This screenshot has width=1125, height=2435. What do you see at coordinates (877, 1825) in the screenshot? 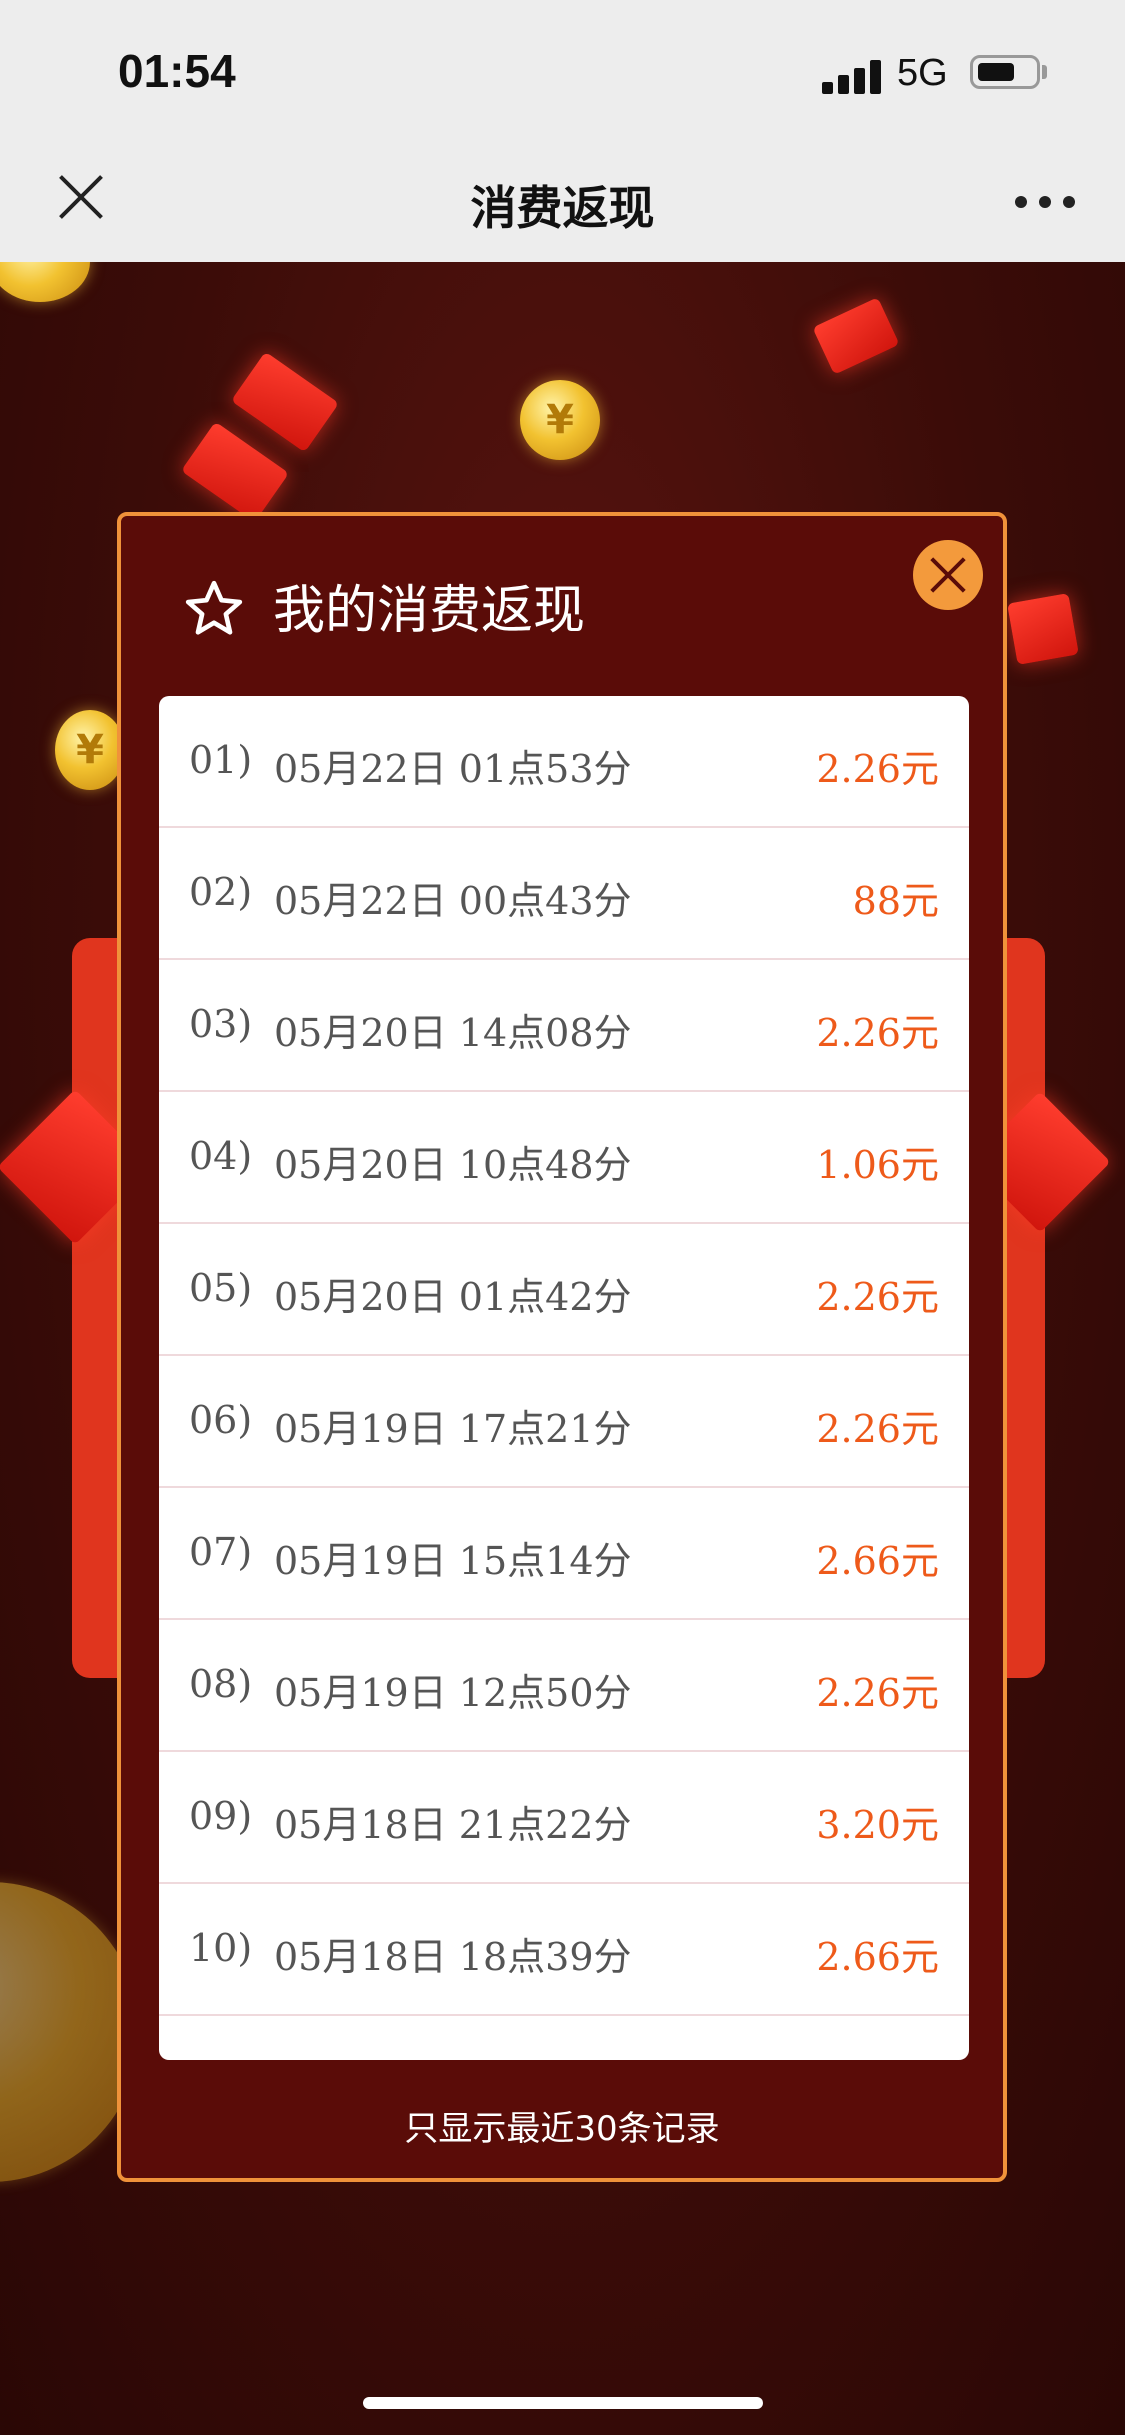
I see `record-amount: 3.20元` at bounding box center [877, 1825].